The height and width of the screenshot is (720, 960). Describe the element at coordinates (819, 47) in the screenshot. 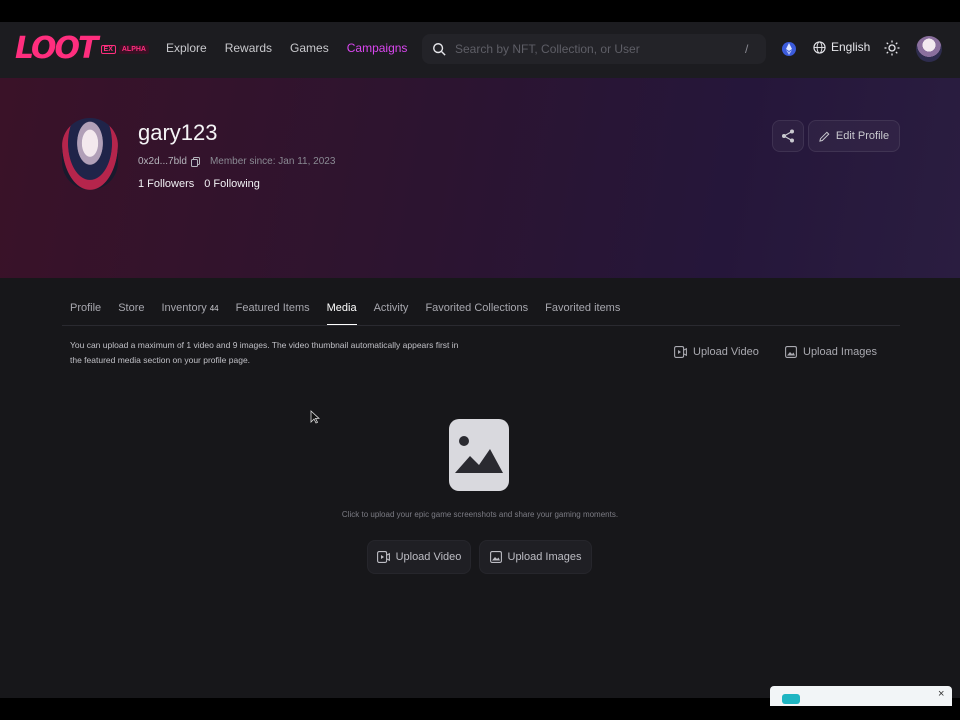

I see `globe-icon` at that location.